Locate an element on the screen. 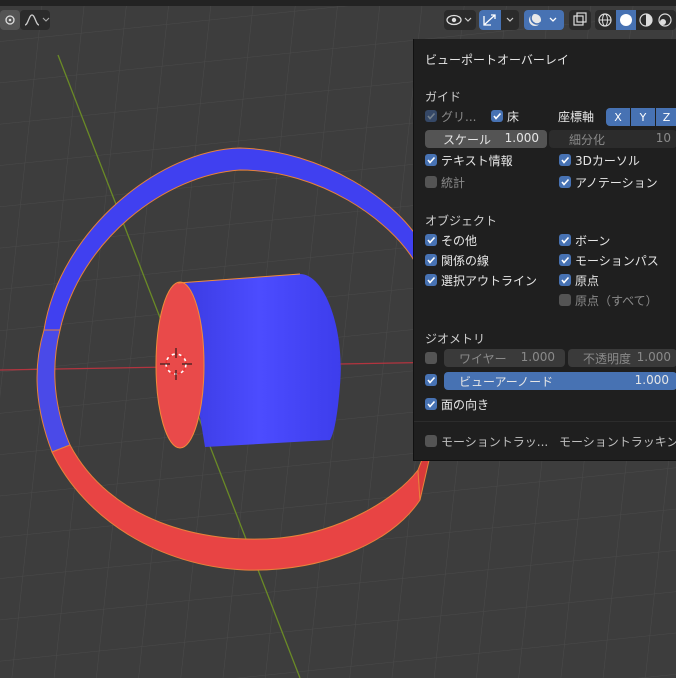  relationship-lines-checkbox is located at coordinates (431, 260).